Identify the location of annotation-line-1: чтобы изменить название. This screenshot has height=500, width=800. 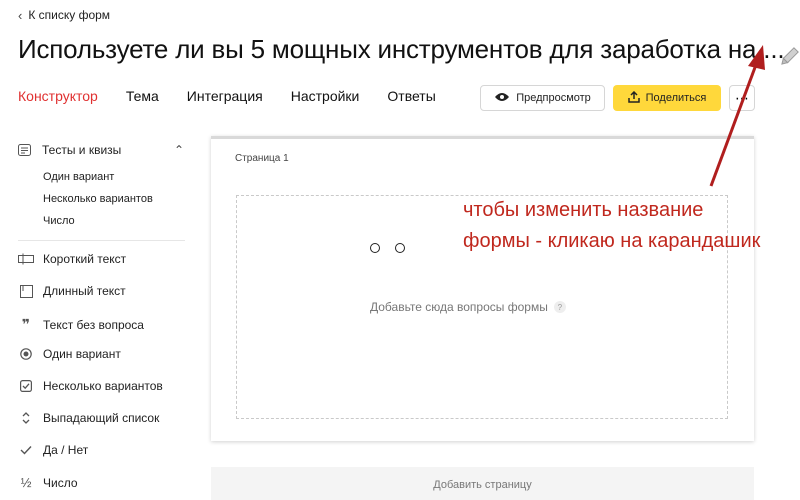
(583, 210).